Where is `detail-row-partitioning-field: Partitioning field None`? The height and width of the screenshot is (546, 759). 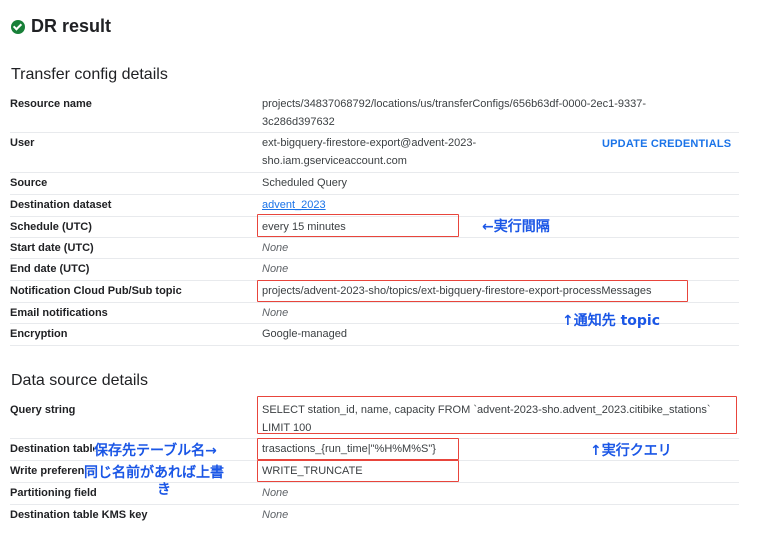 detail-row-partitioning-field: Partitioning field None is located at coordinates (374, 493).